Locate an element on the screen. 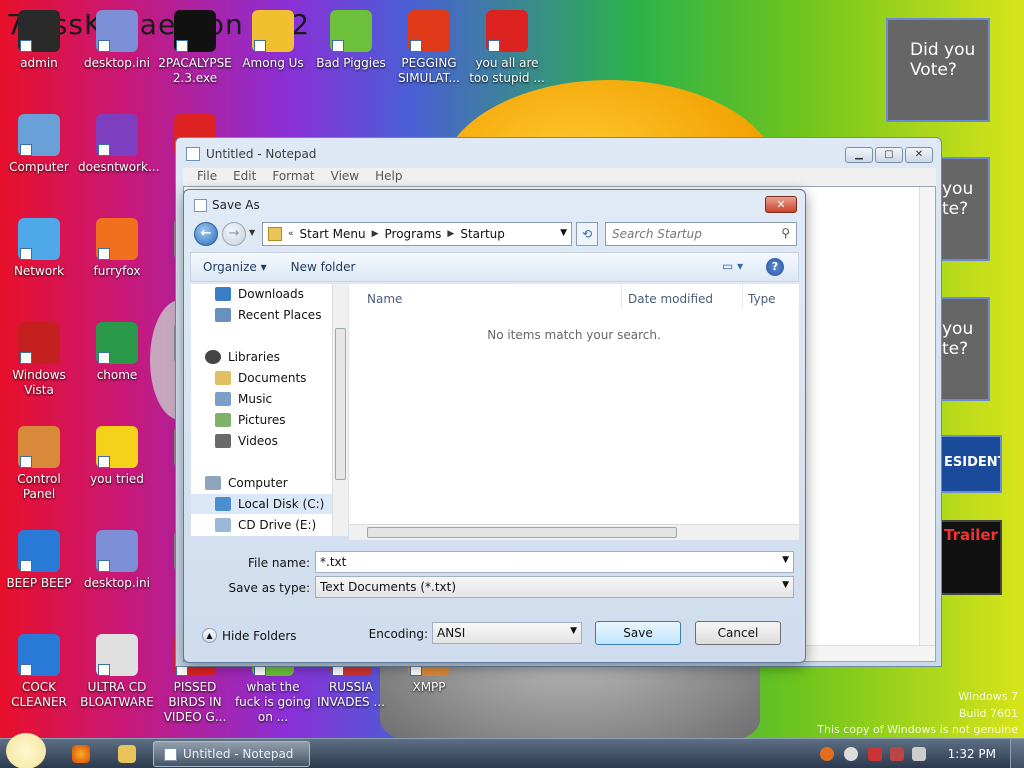  address-dropdown-icon: ▼ is located at coordinates (563, 233).